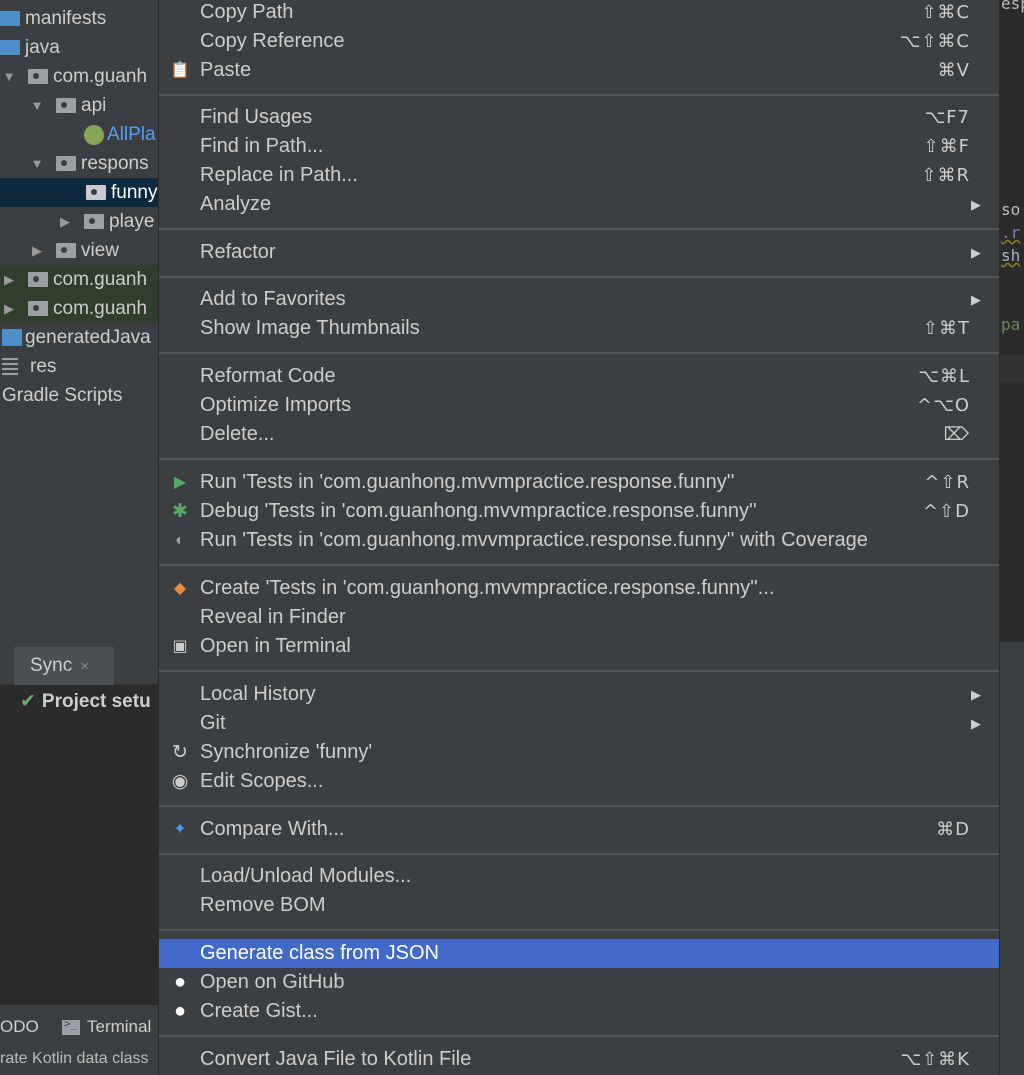  What do you see at coordinates (579, 204) in the screenshot?
I see `menu-item-analyze: Analyze ▶` at bounding box center [579, 204].